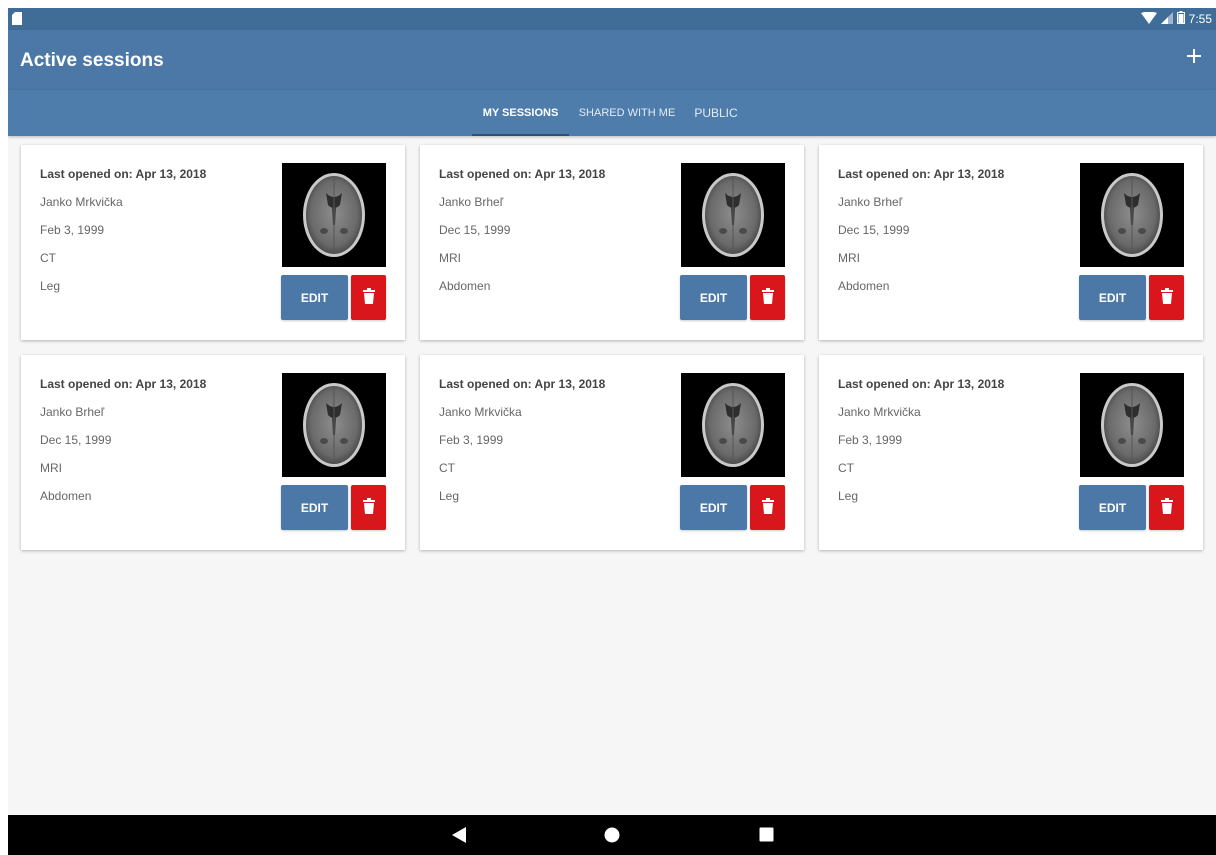  What do you see at coordinates (612, 19) in the screenshot?
I see `status-bar: 7:55` at bounding box center [612, 19].